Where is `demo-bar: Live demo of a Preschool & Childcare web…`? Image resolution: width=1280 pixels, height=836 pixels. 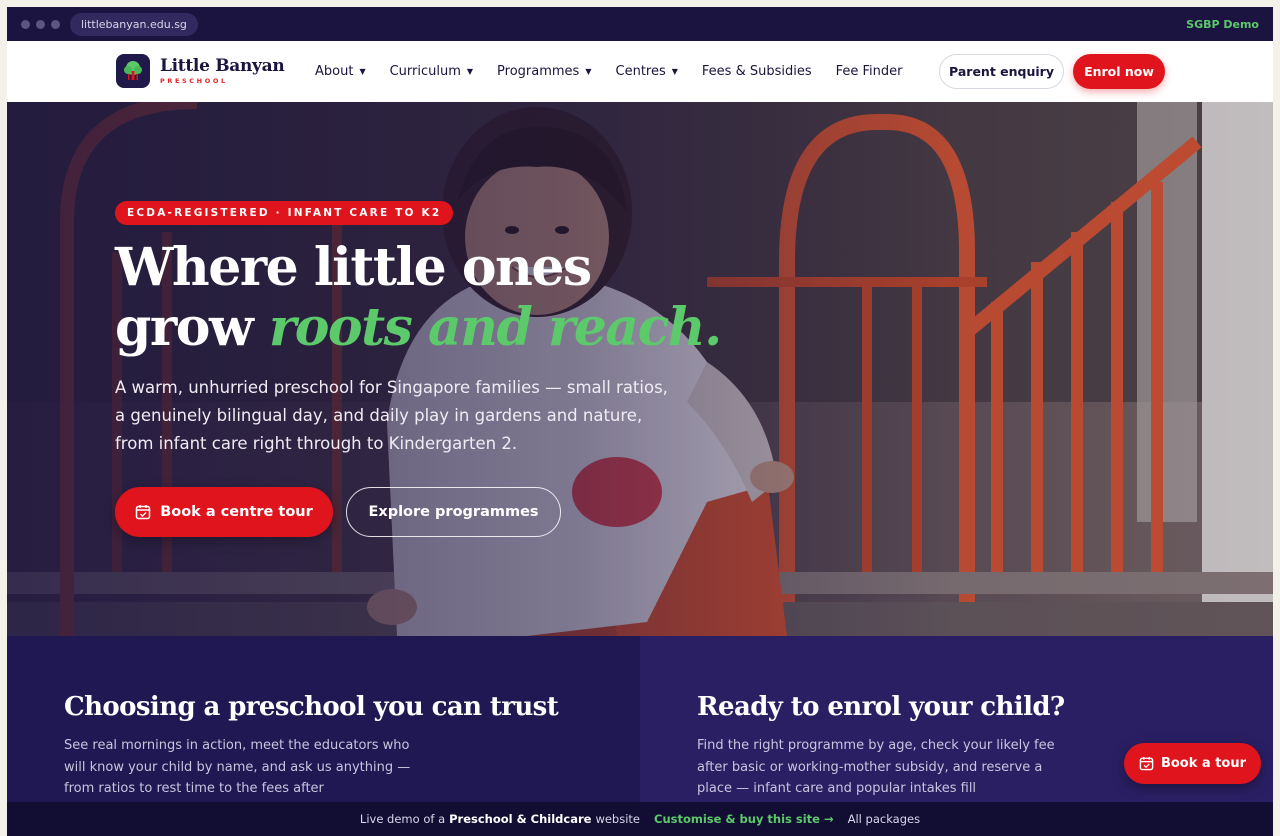 demo-bar: Live demo of a Preschool & Childcare web… is located at coordinates (640, 819).